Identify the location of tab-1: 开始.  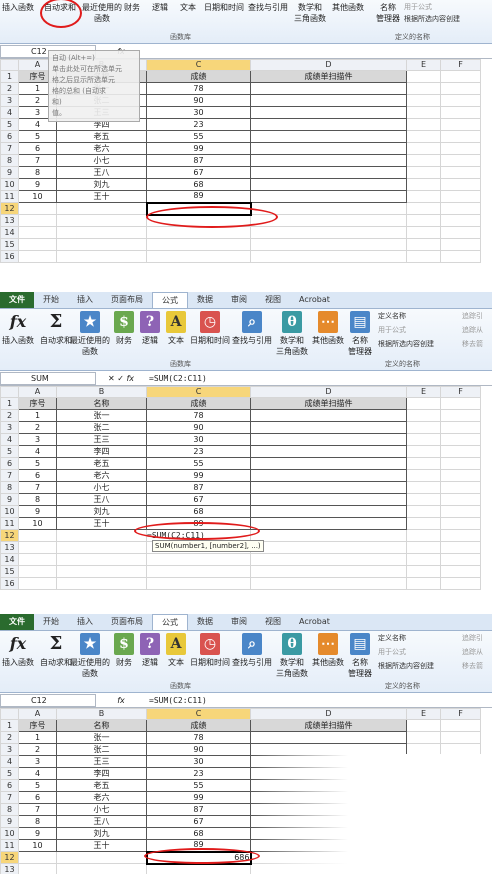
(51, 622).